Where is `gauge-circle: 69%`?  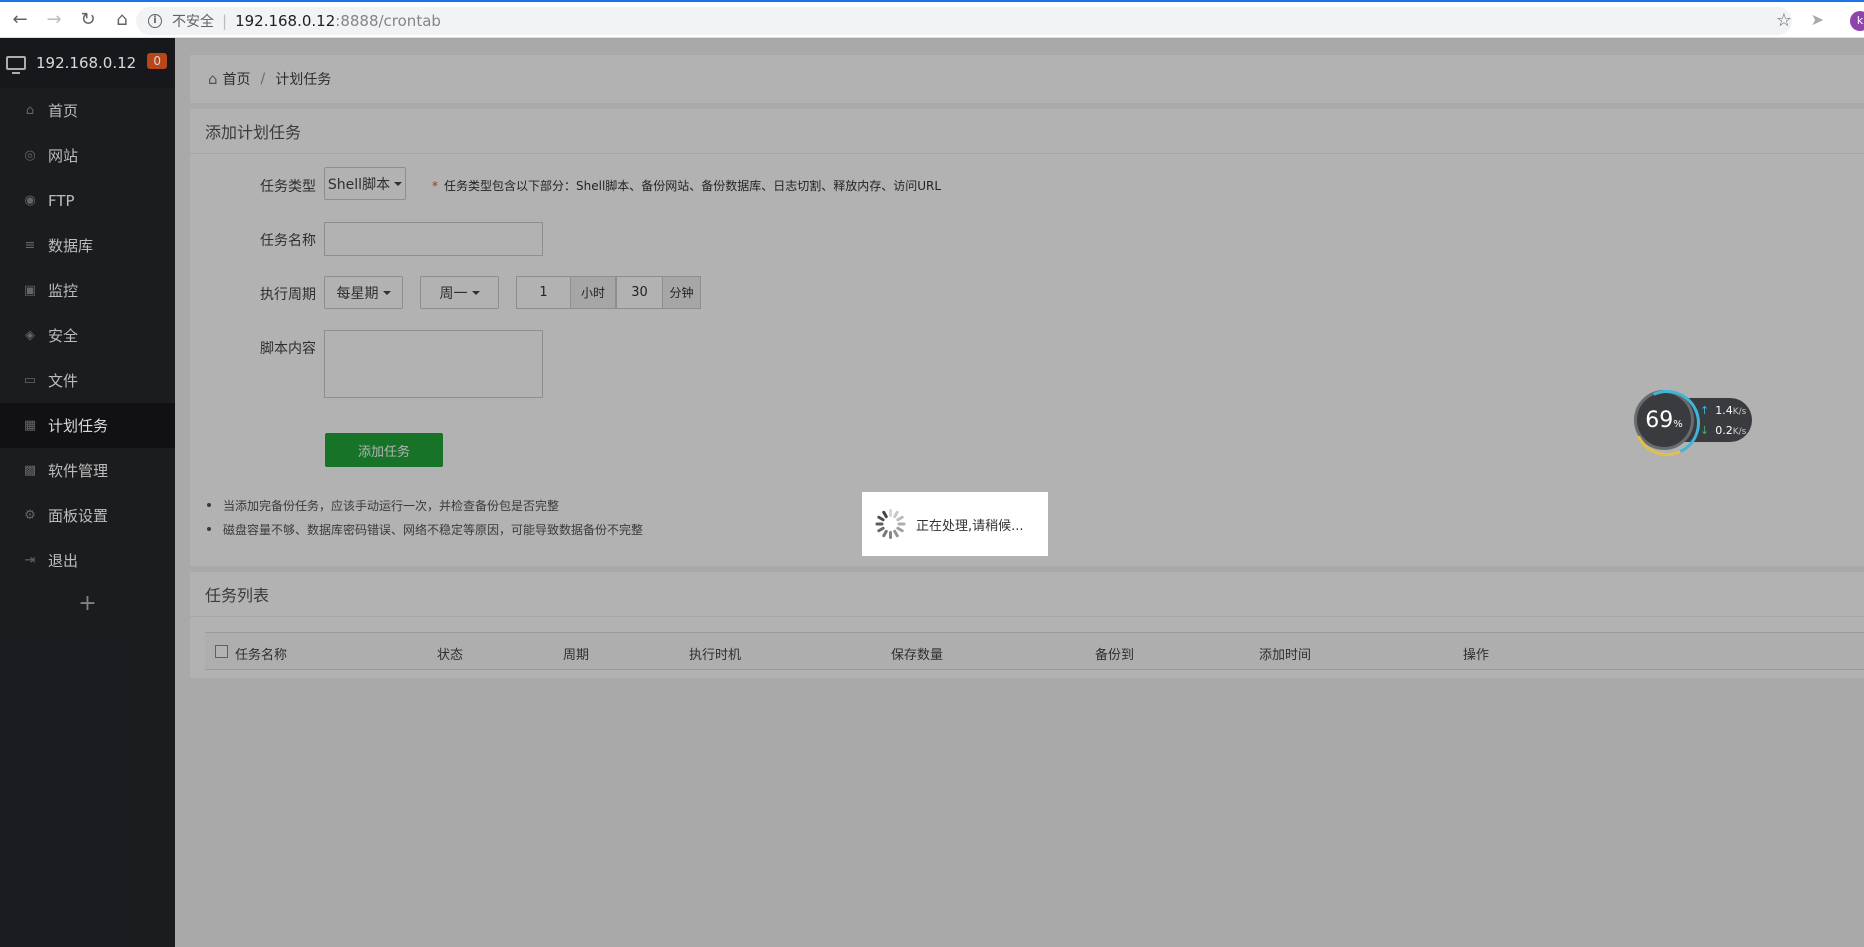 gauge-circle: 69% is located at coordinates (1664, 420).